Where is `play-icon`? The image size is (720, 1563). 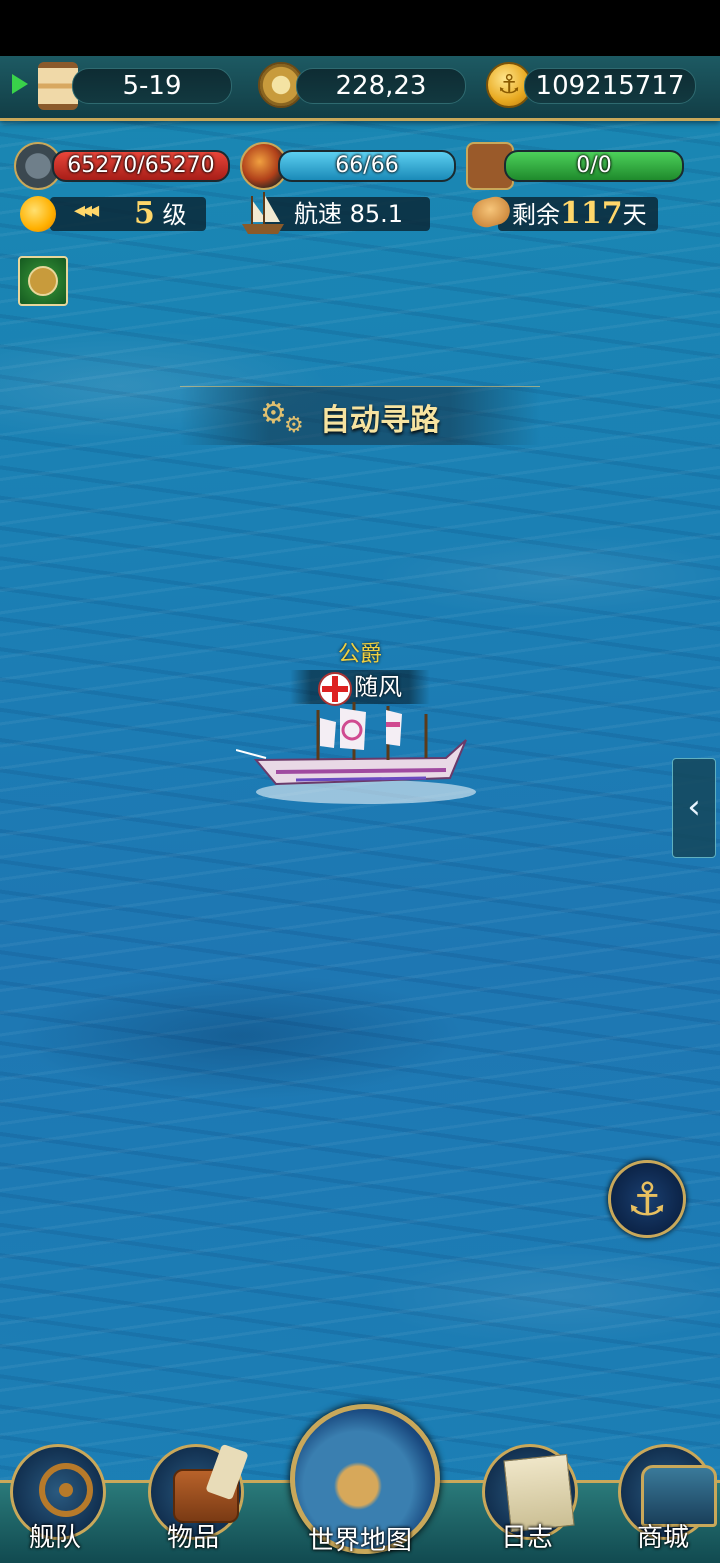 play-icon is located at coordinates (20, 84).